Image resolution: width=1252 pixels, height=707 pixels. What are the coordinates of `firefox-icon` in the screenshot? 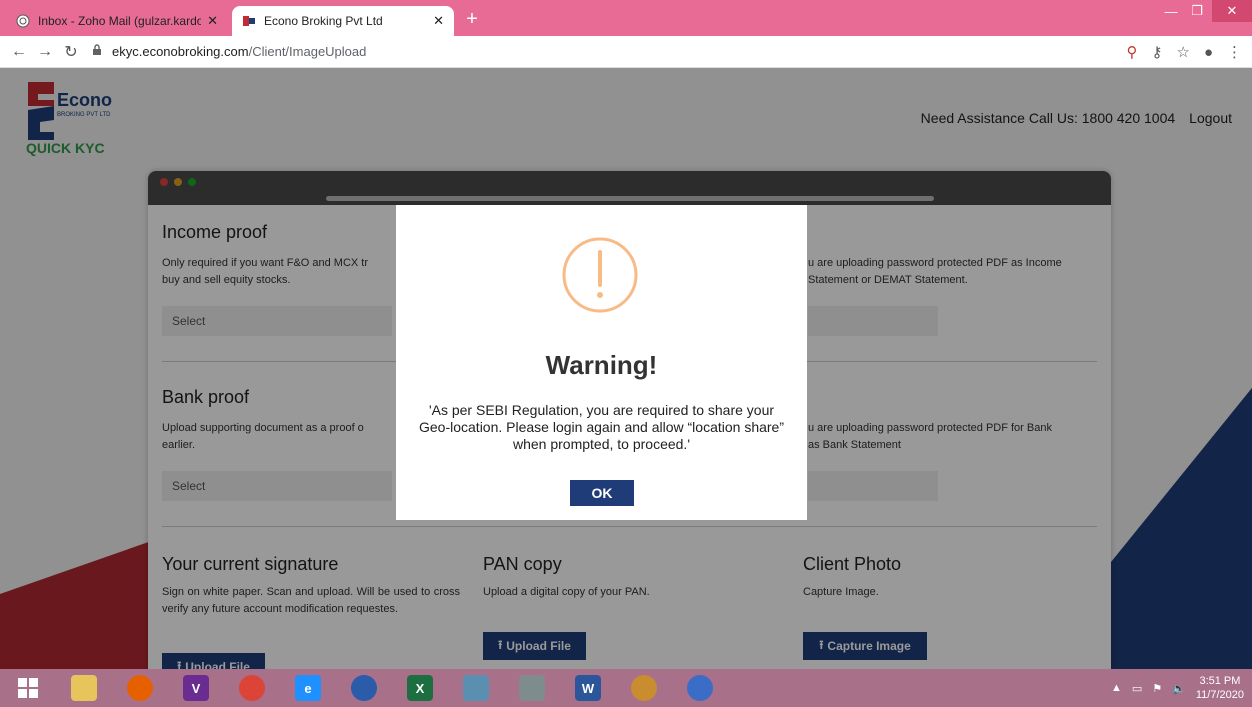 It's located at (140, 688).